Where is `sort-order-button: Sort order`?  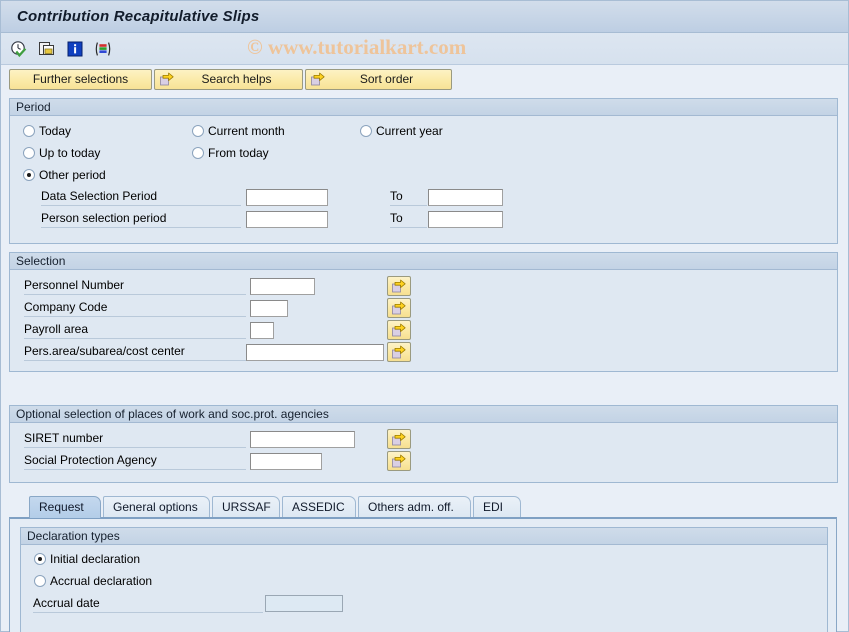 sort-order-button: Sort order is located at coordinates (378, 79).